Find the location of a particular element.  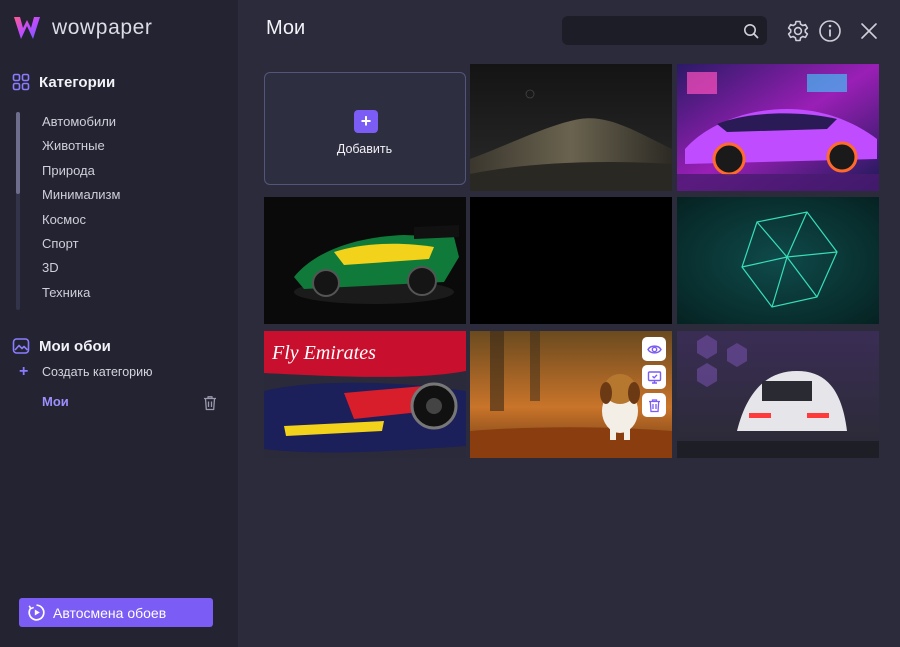

wallpaper-tile-dunes is located at coordinates (571, 127).